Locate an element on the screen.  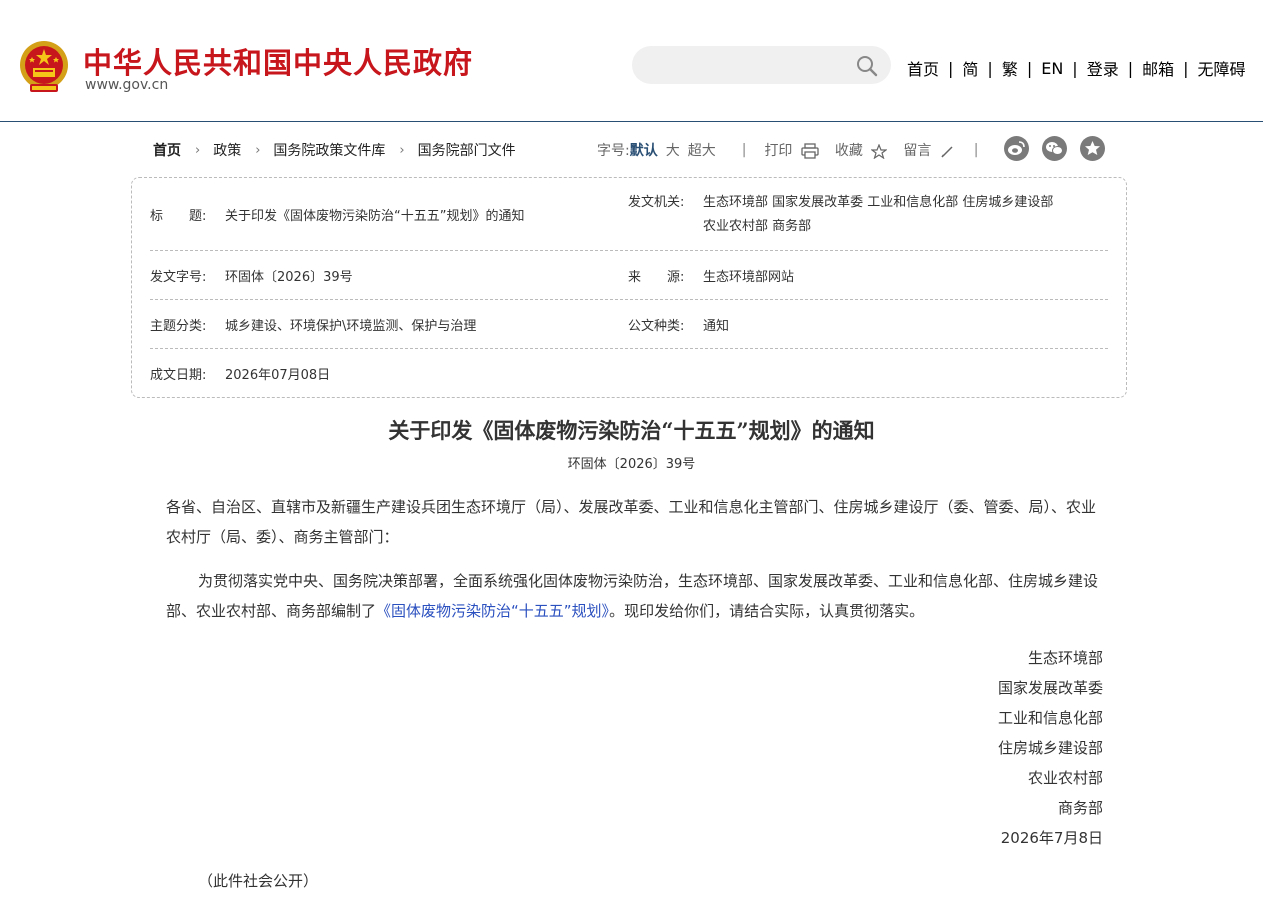
favorite-star-icon is located at coordinates (1092, 148).